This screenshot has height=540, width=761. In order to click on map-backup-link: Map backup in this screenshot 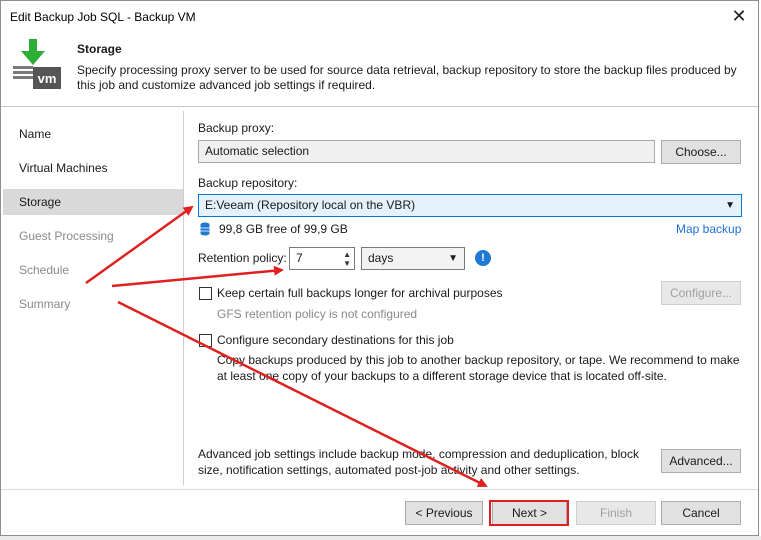, I will do `click(708, 229)`.